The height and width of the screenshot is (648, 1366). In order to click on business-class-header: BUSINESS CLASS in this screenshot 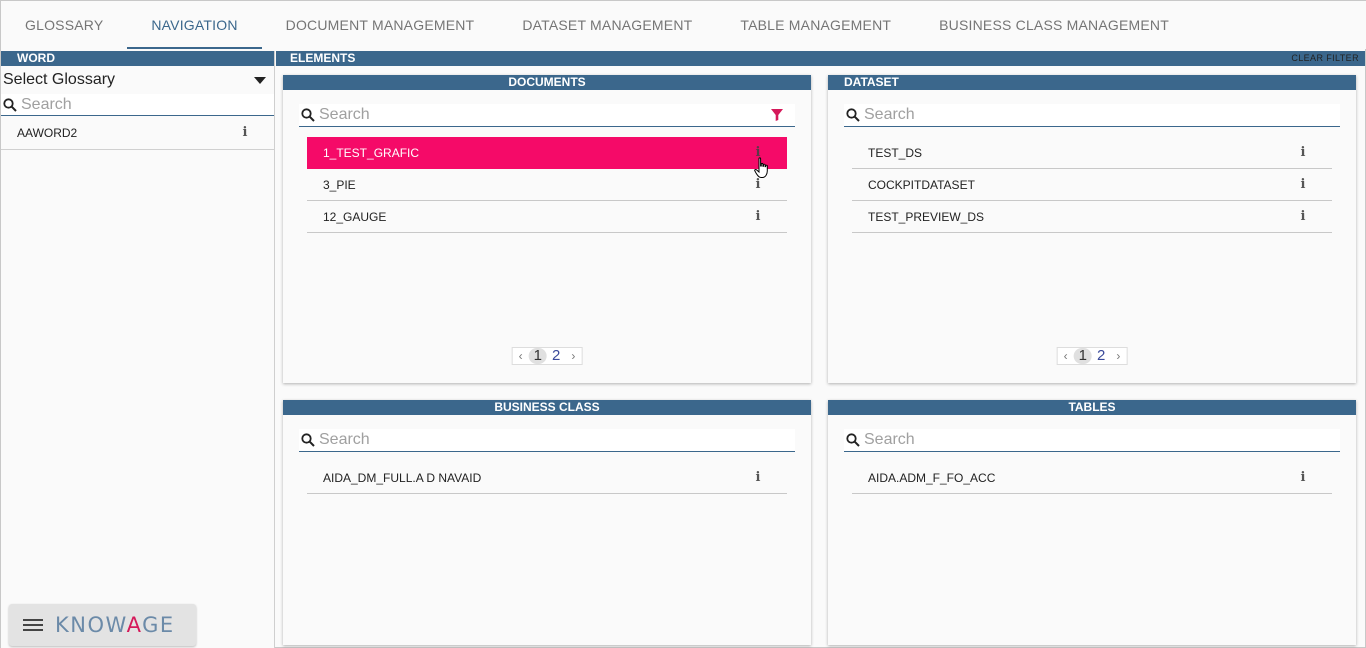, I will do `click(547, 407)`.